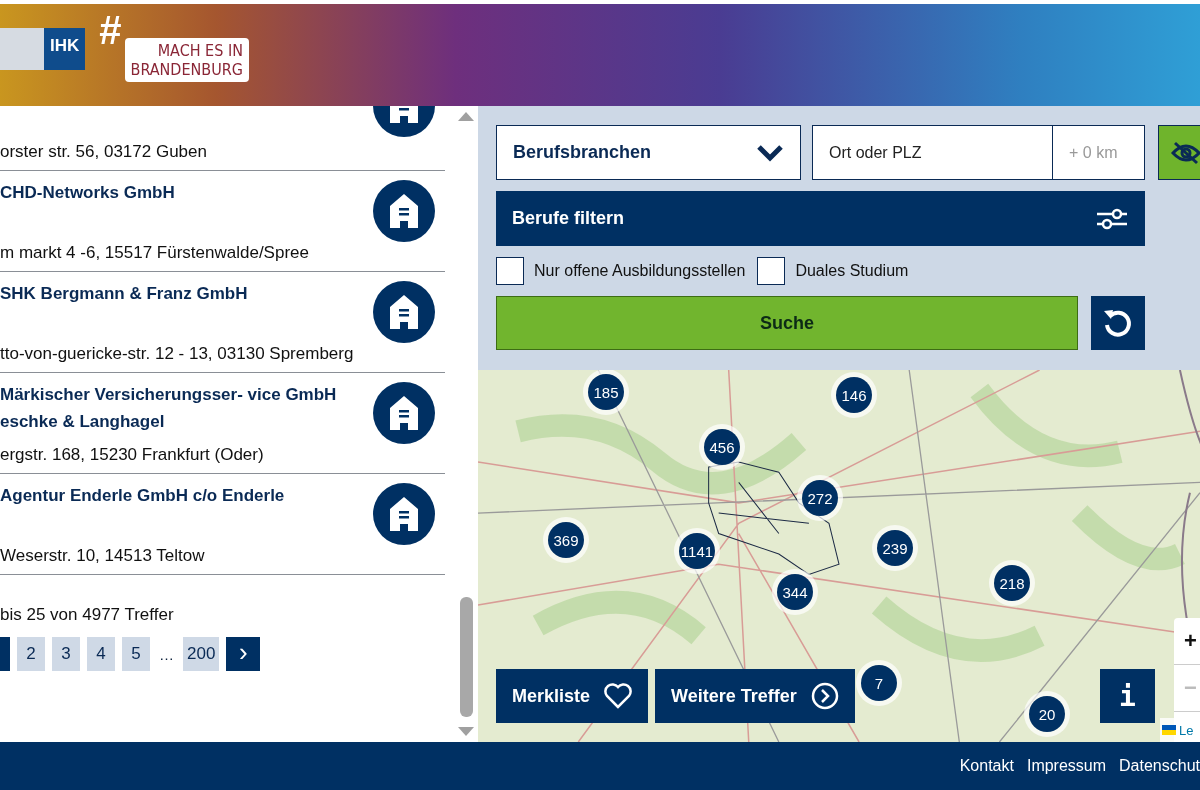 The height and width of the screenshot is (790, 1200). What do you see at coordinates (101, 654) in the screenshot?
I see `page-button: 4` at bounding box center [101, 654].